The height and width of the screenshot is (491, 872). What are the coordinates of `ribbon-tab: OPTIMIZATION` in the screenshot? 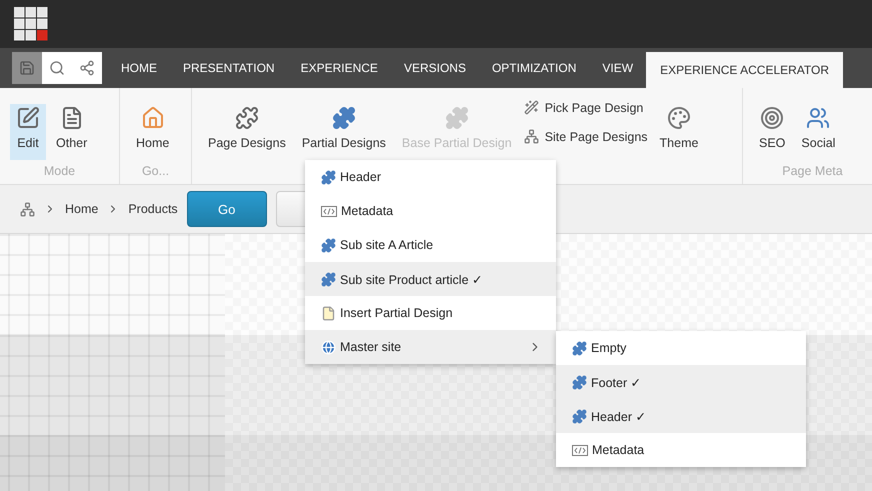 It's located at (534, 68).